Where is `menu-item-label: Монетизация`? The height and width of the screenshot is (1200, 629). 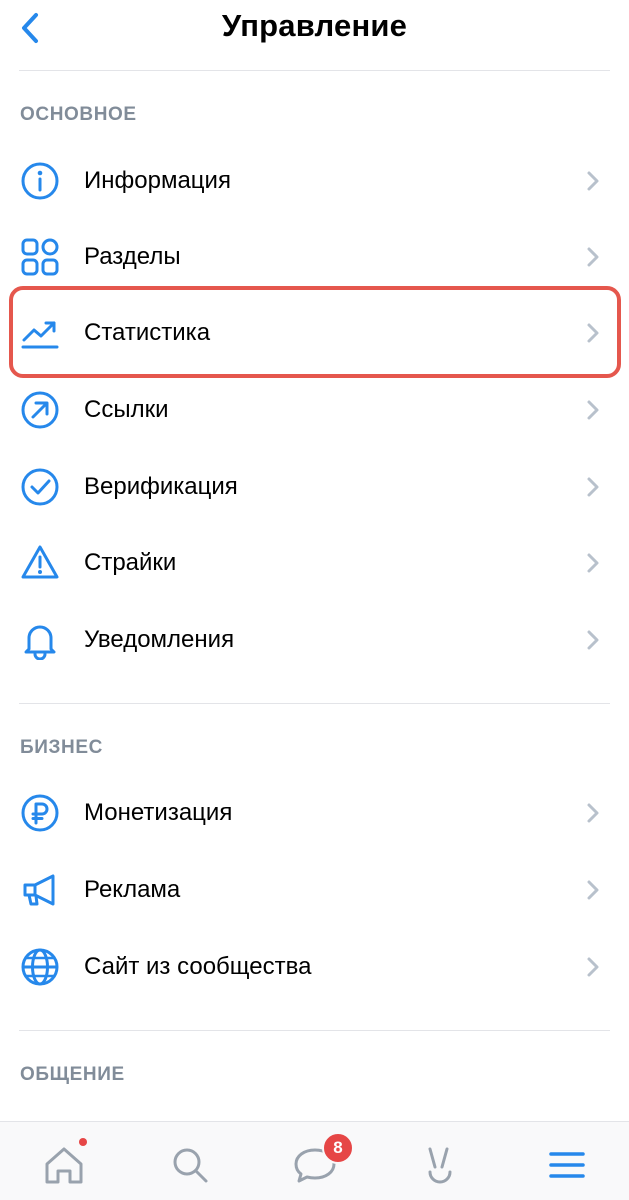
menu-item-label: Монетизация is located at coordinates (158, 812).